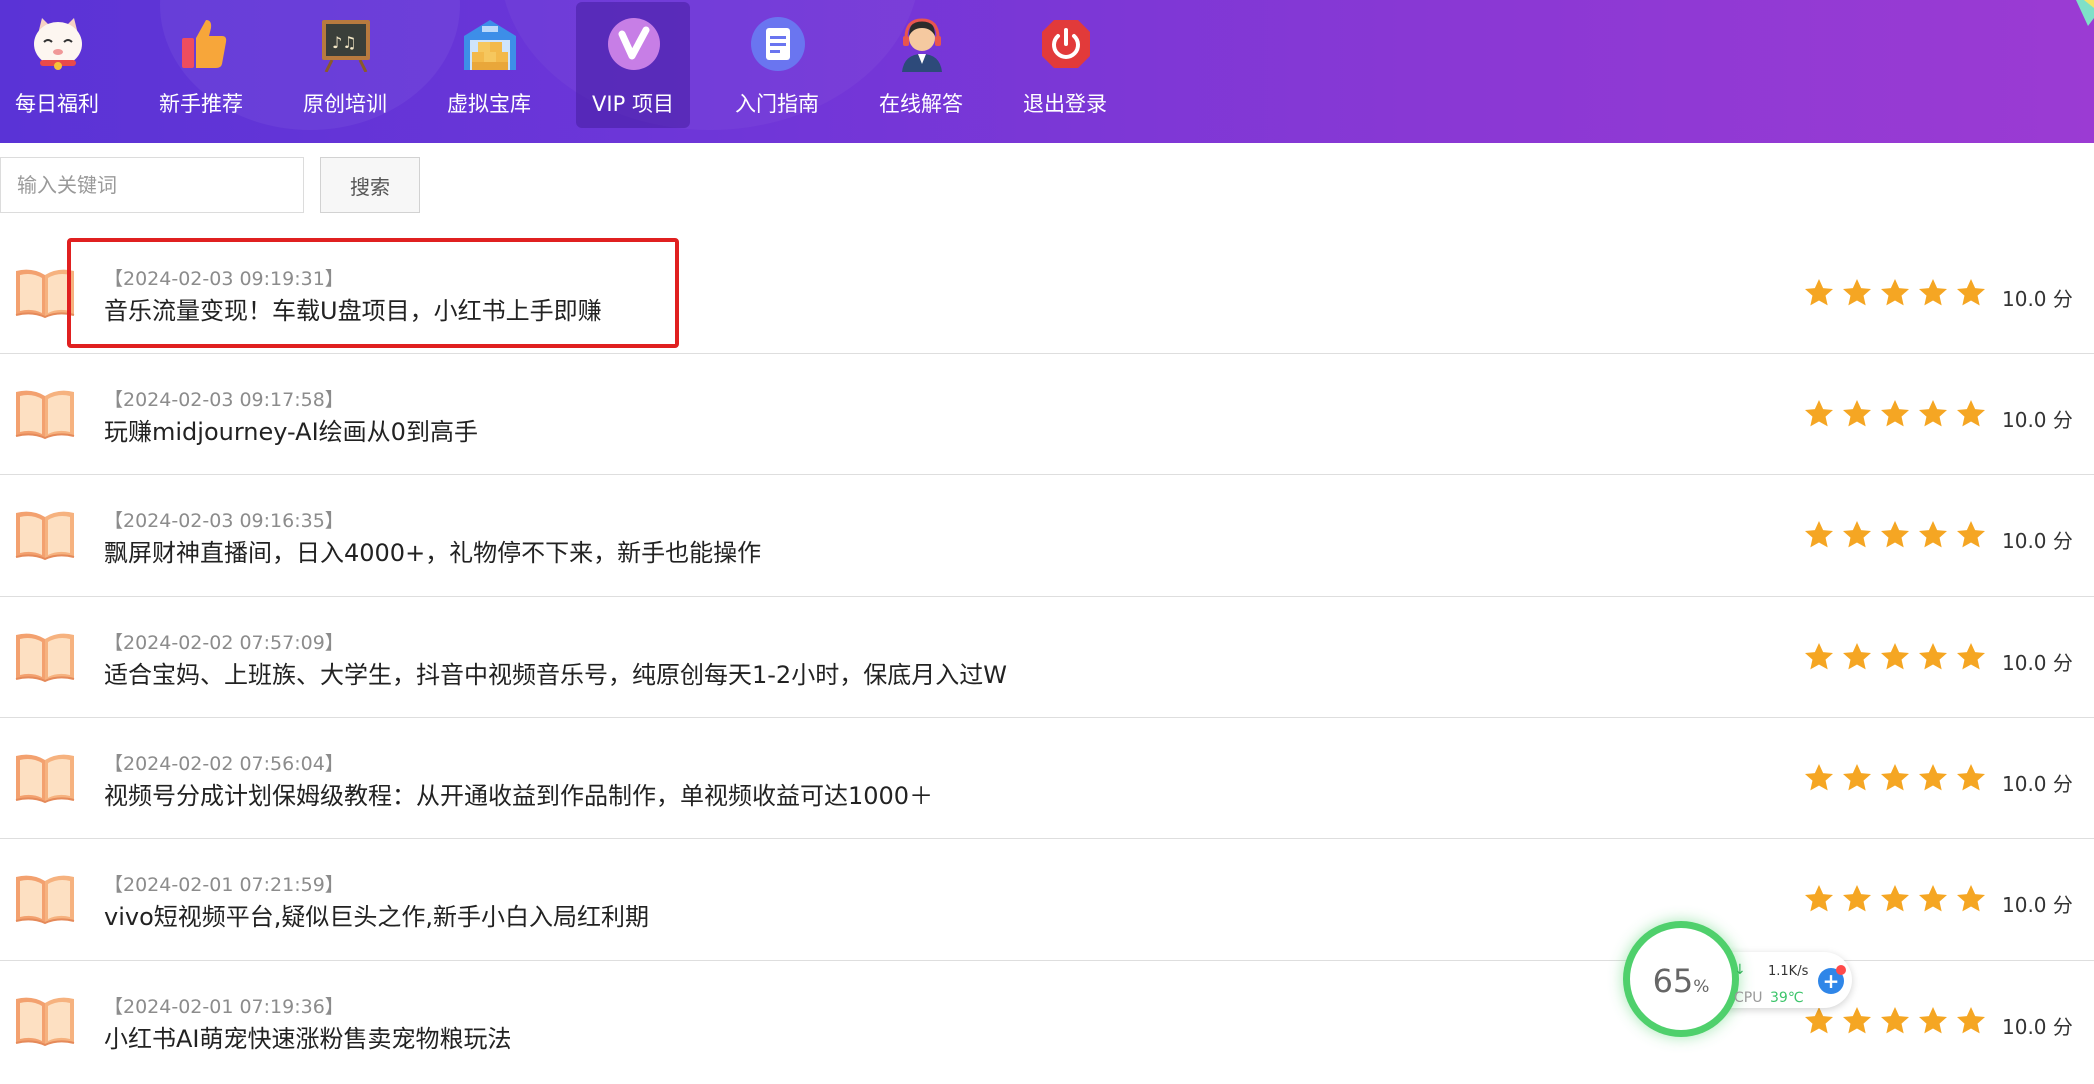  I want to click on nav-label: VIP 项目, so click(633, 104).